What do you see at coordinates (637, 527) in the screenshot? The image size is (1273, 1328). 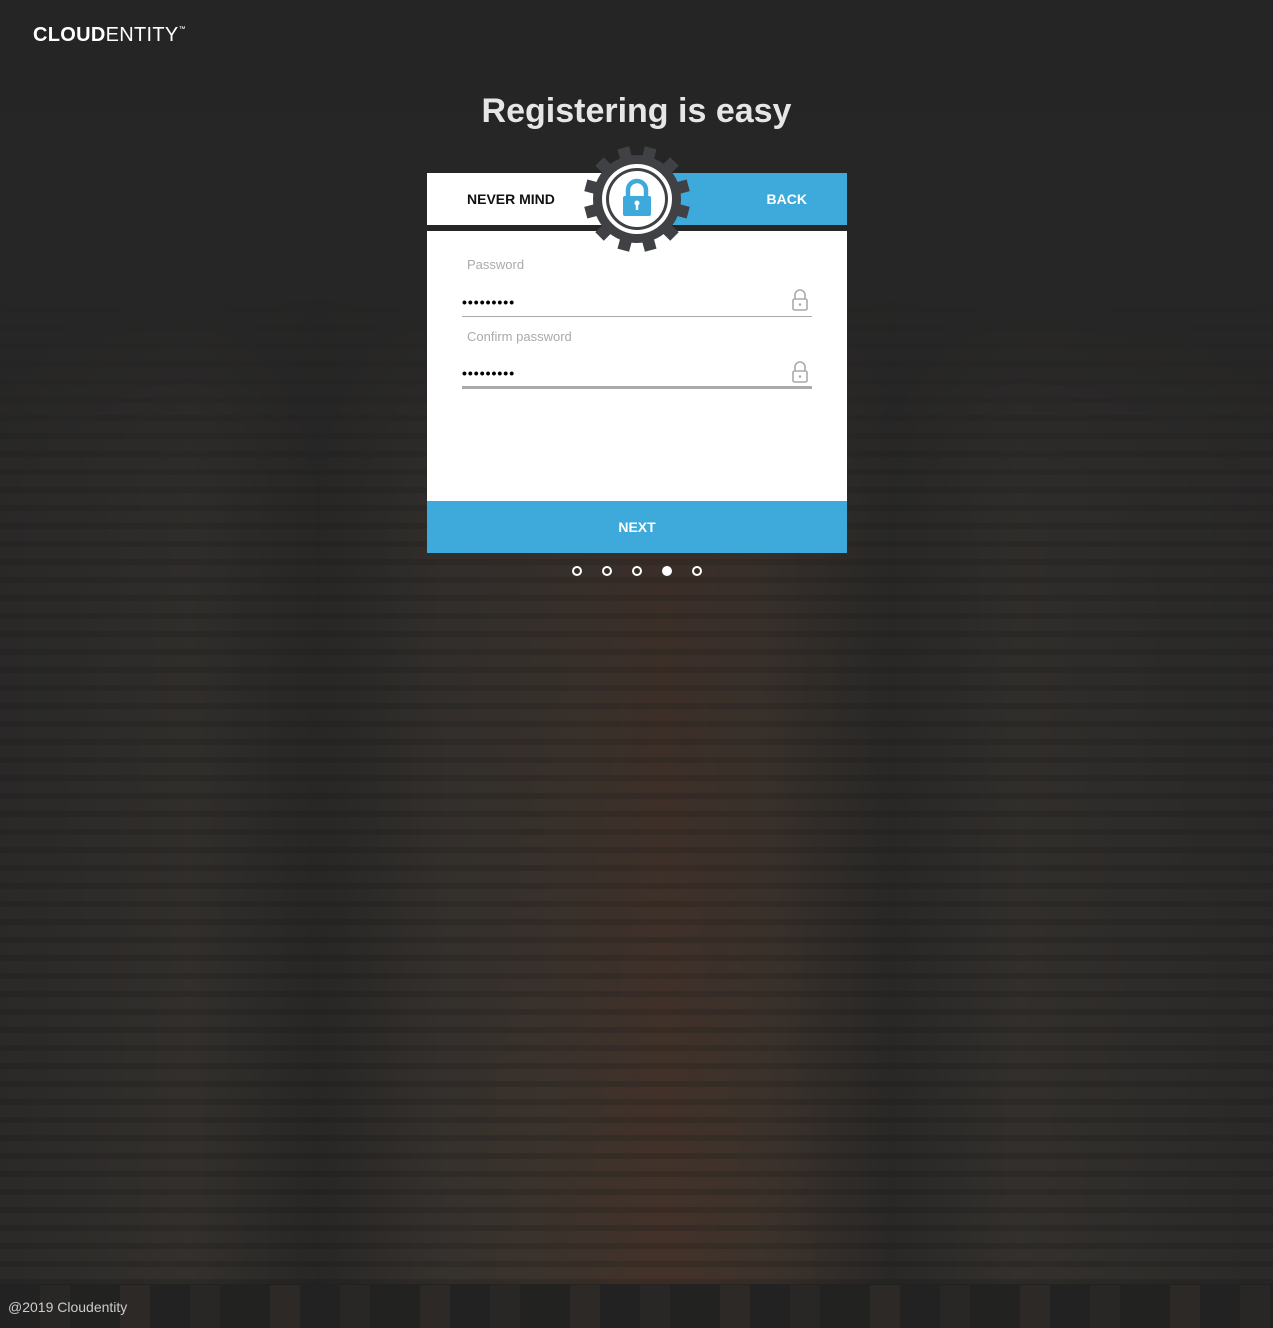 I see `next-button: NEXT` at bounding box center [637, 527].